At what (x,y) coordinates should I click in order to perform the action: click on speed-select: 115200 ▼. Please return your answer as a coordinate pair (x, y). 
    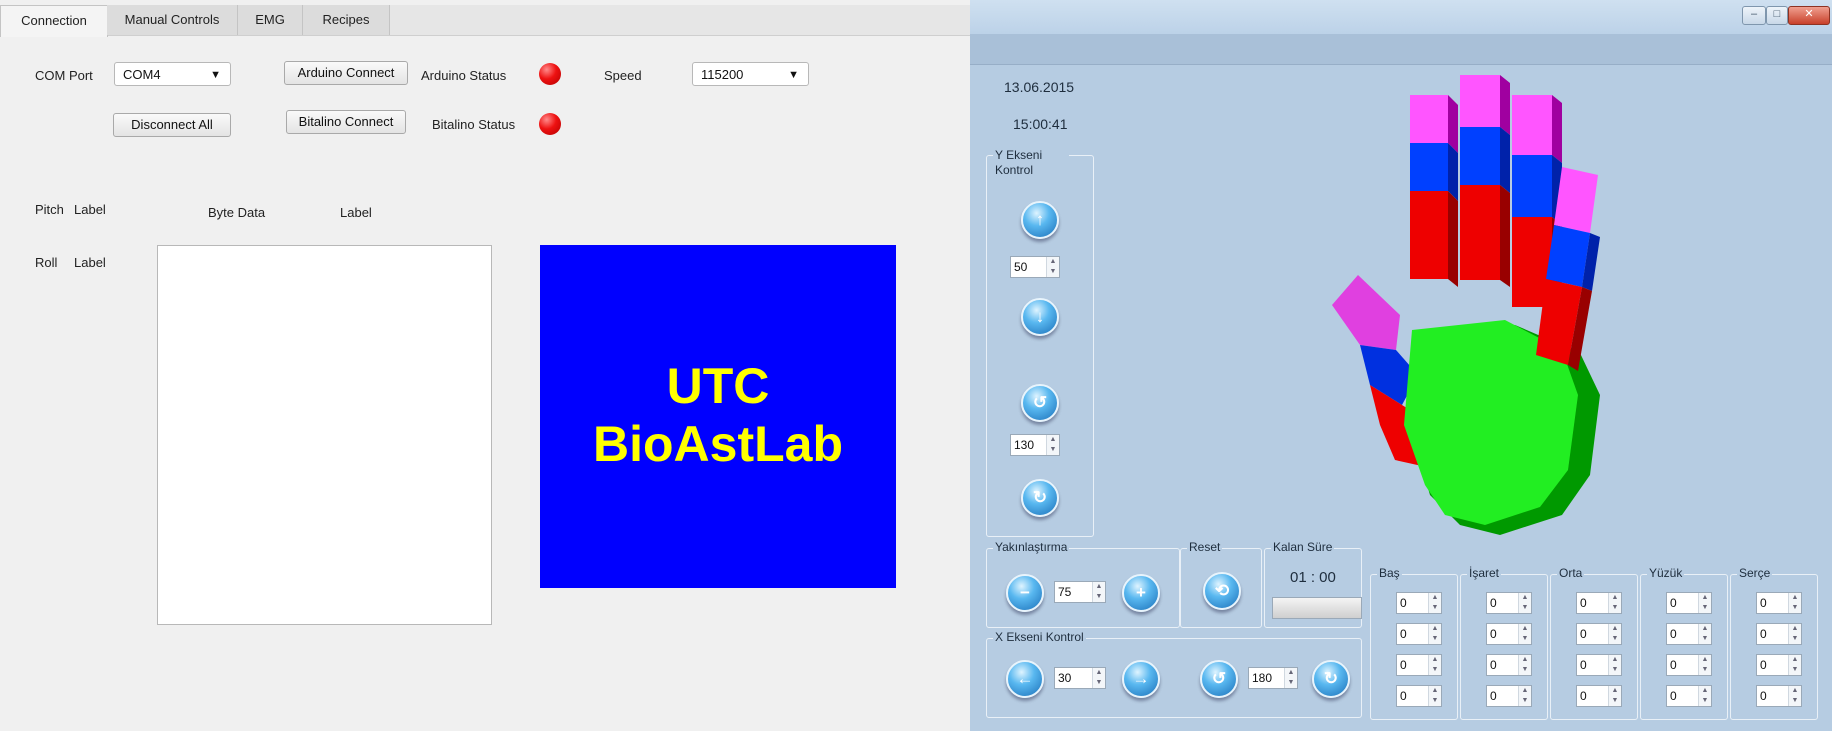
    Looking at the image, I should click on (750, 74).